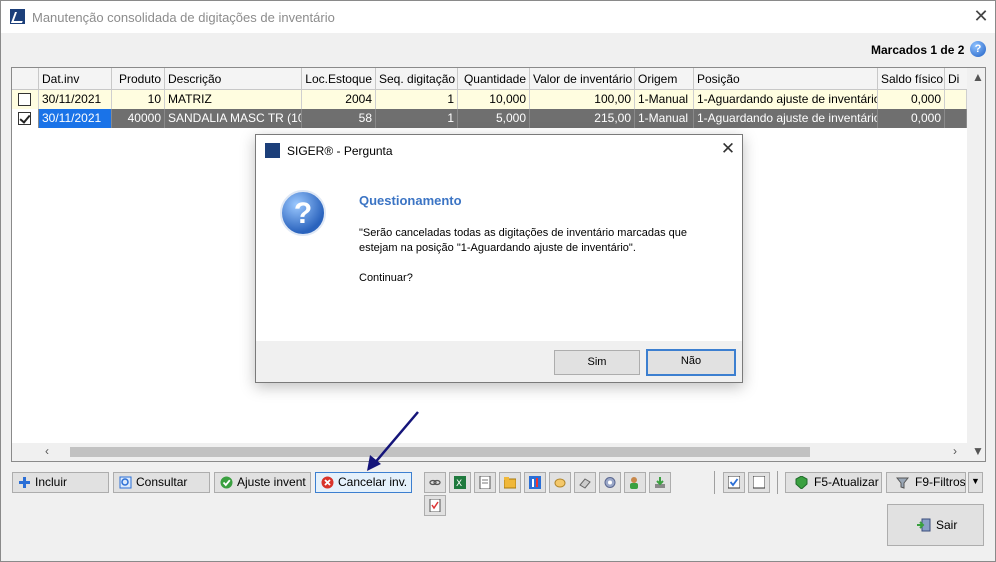  I want to click on ajuste-invent-button: Ajuste invent, so click(262, 482).